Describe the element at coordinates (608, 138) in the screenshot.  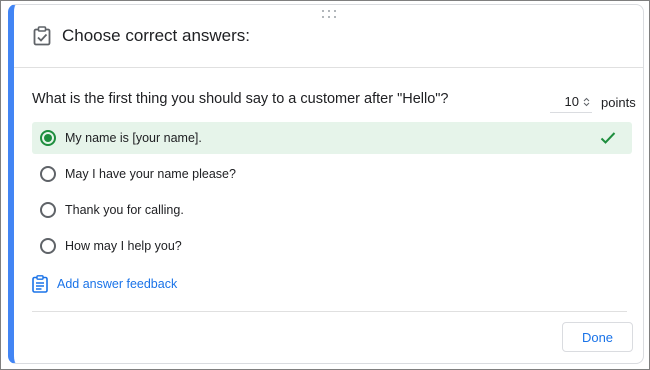
I see `checkmark-icon` at that location.